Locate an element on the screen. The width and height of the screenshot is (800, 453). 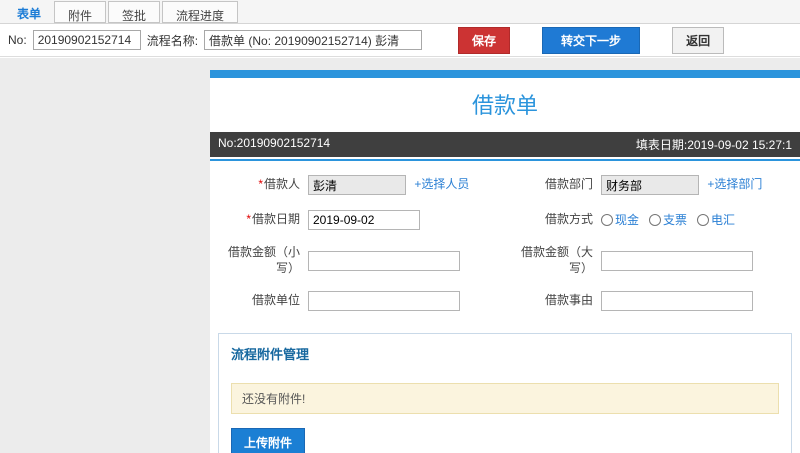
borrow-date-input is located at coordinates (364, 220).